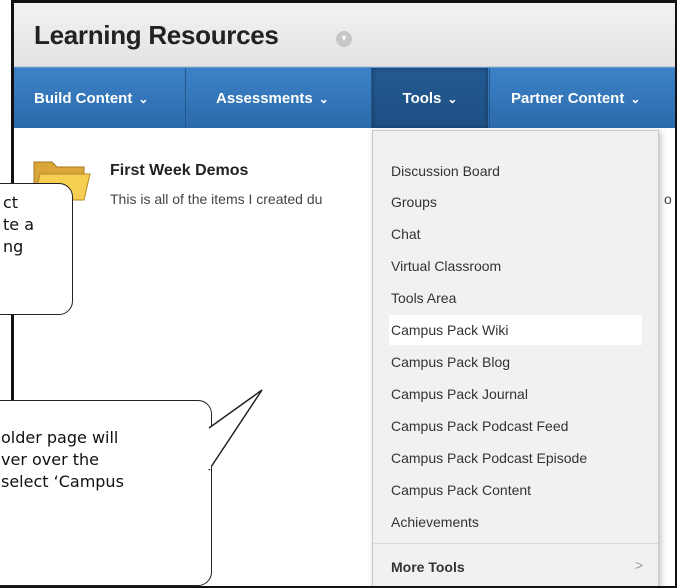  Describe the element at coordinates (156, 35) in the screenshot. I see `page-title: Learning Resources` at that location.